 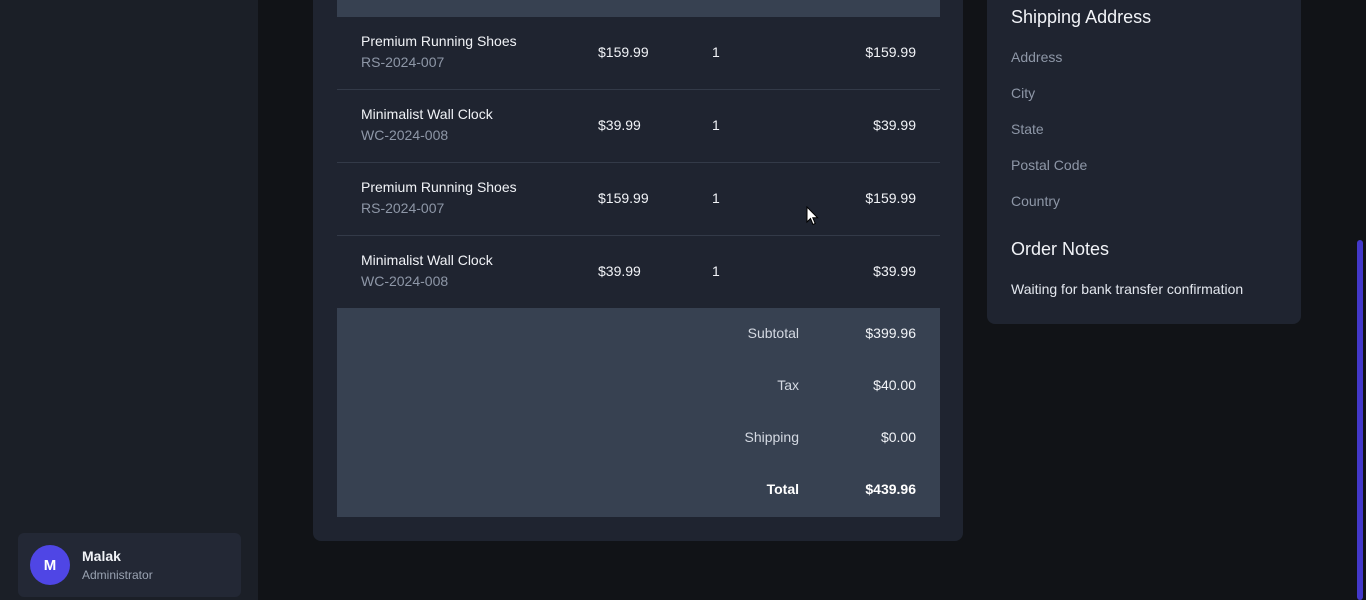 What do you see at coordinates (117, 575) in the screenshot?
I see `user-role: Administrator` at bounding box center [117, 575].